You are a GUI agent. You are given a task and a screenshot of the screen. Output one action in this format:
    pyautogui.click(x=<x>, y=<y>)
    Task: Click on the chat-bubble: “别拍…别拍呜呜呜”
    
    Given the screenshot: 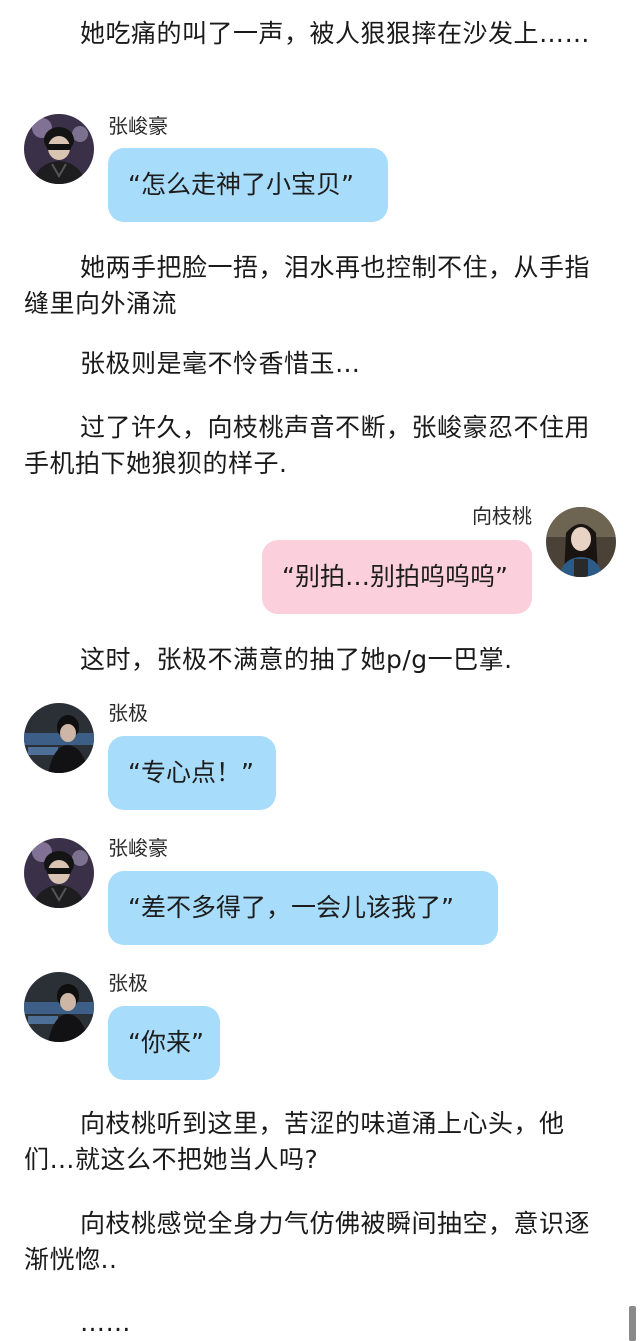 What is the action you would take?
    pyautogui.click(x=397, y=577)
    